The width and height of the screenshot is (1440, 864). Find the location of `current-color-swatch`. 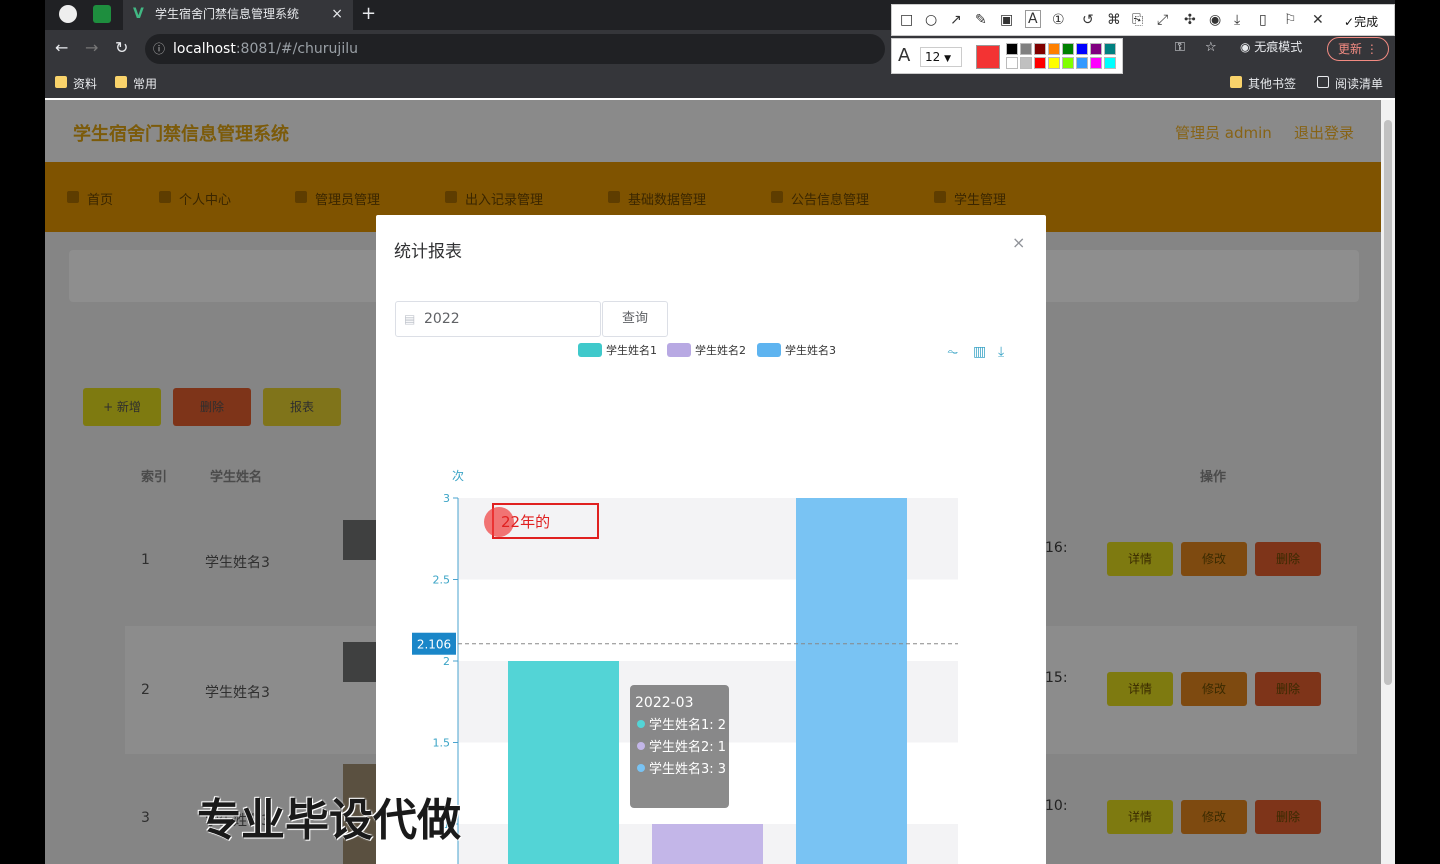

current-color-swatch is located at coordinates (988, 57).